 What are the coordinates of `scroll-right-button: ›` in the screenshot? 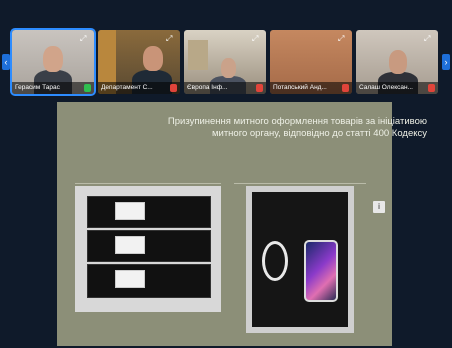 It's located at (446, 62).